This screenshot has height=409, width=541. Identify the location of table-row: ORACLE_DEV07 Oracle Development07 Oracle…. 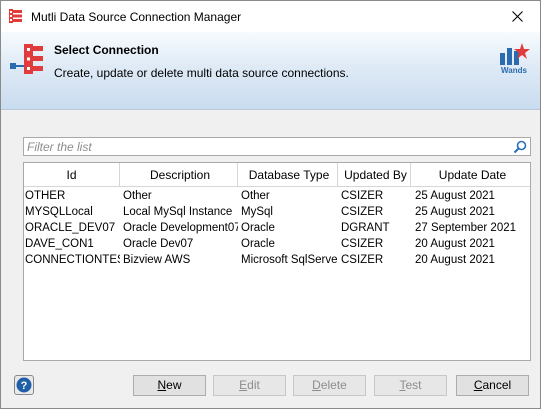
(277, 228).